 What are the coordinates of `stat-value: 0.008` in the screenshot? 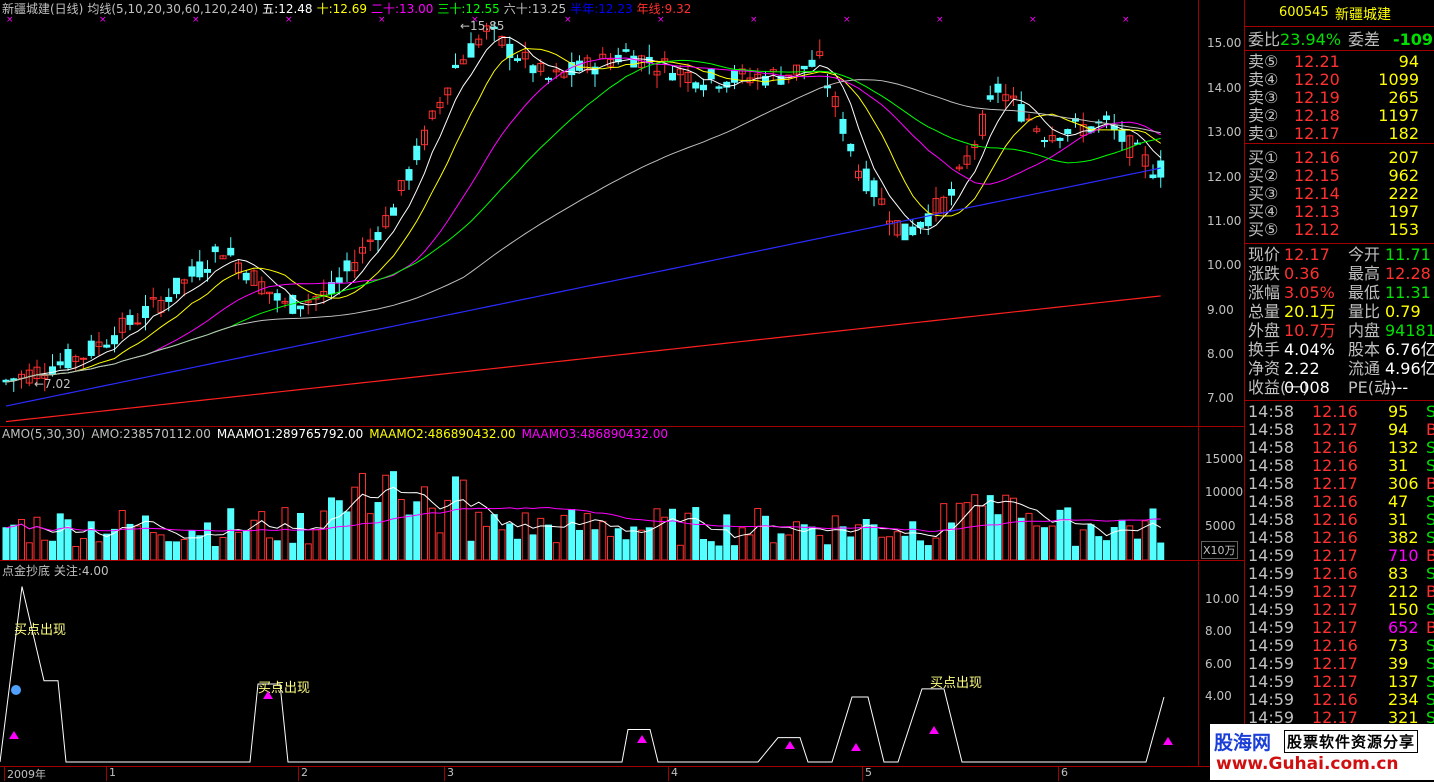 It's located at (1307, 387).